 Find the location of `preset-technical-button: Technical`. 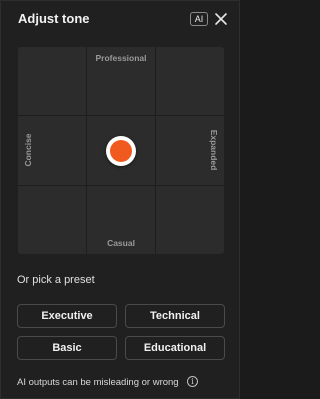

preset-technical-button: Technical is located at coordinates (175, 316).